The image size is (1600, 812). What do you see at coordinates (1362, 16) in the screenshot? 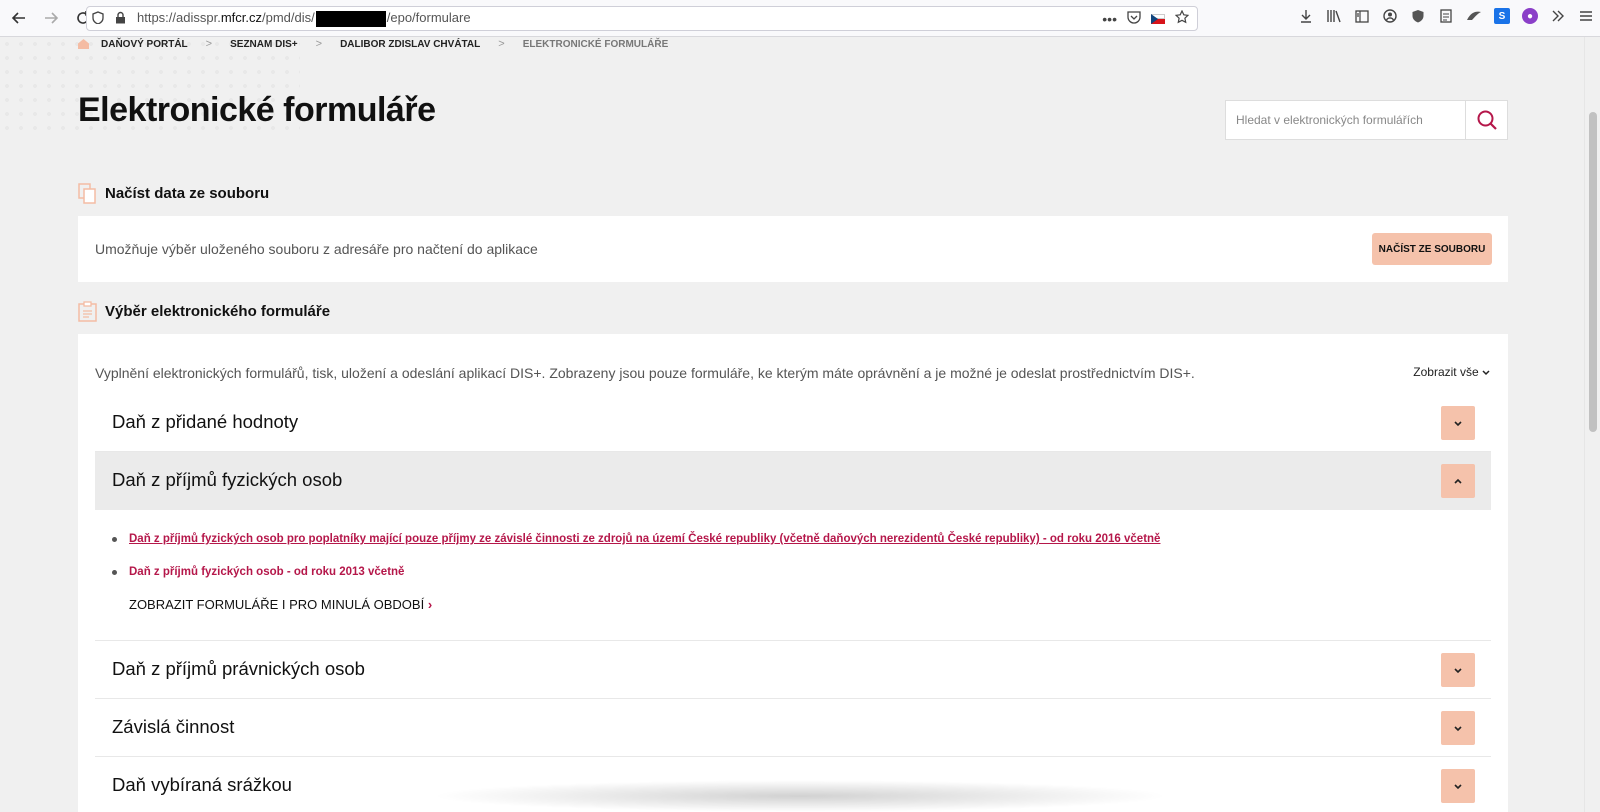
I see `sidebar-icon` at bounding box center [1362, 16].